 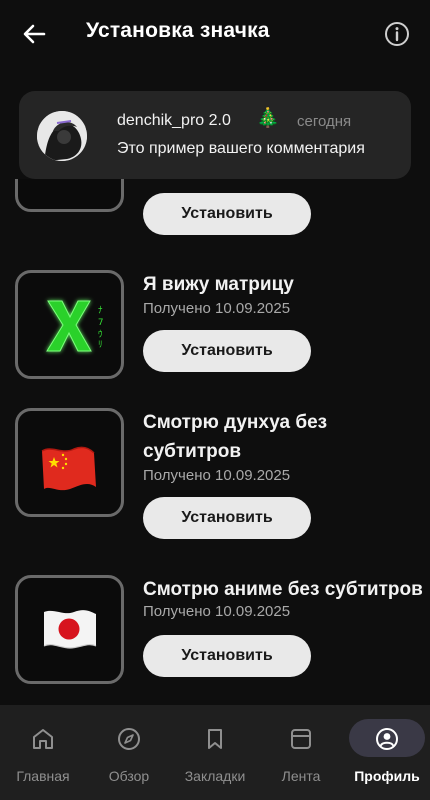 What do you see at coordinates (100, 334) in the screenshot?
I see `svg-text: ｳ` at bounding box center [100, 334].